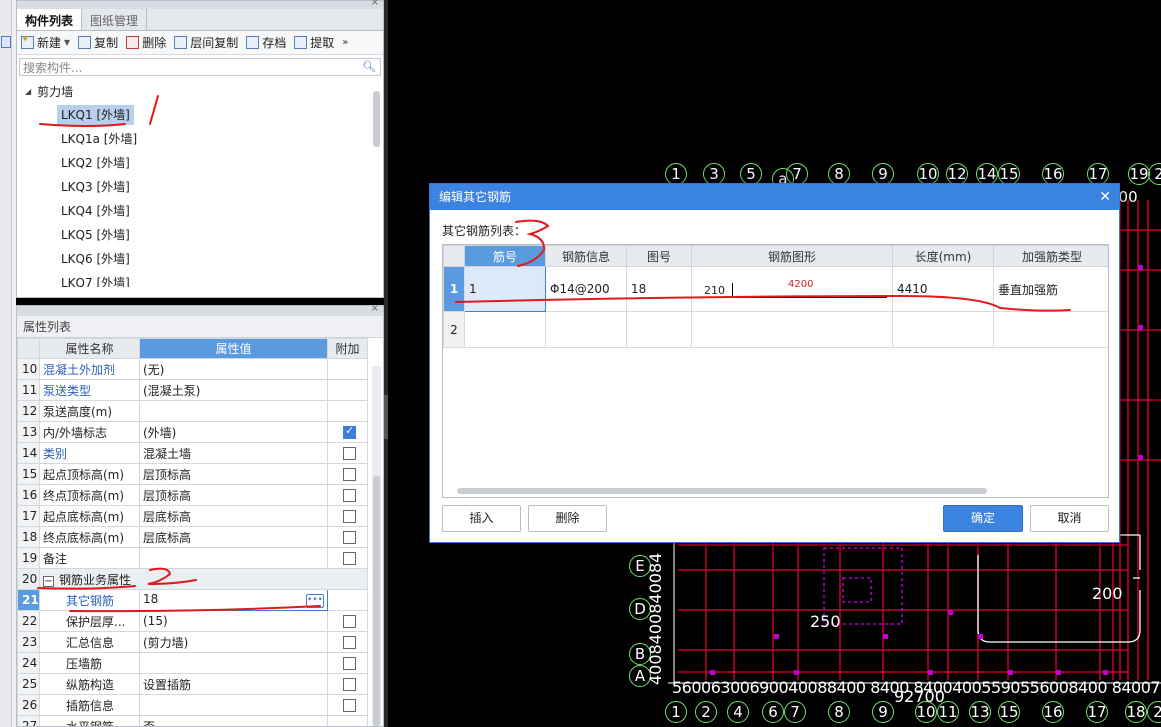  Describe the element at coordinates (266, 42) in the screenshot. I see `archive-button: 存档` at that location.